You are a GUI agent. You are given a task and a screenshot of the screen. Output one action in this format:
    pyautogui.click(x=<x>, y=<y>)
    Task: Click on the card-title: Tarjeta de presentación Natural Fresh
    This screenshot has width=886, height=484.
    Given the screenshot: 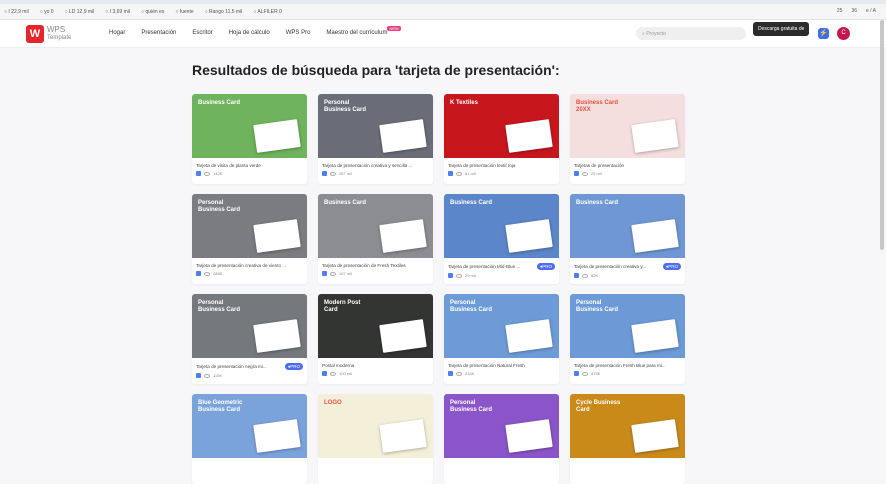 What is the action you would take?
    pyautogui.click(x=486, y=365)
    